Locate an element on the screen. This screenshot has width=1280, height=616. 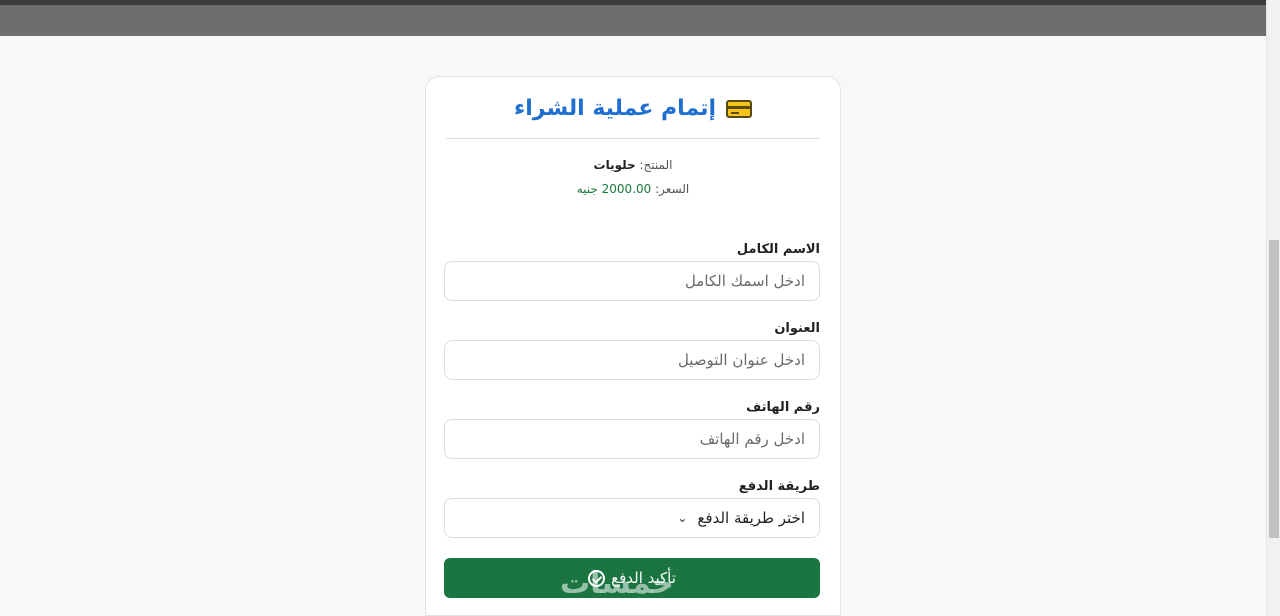
payment-label: طريقة الدفع is located at coordinates (779, 486).